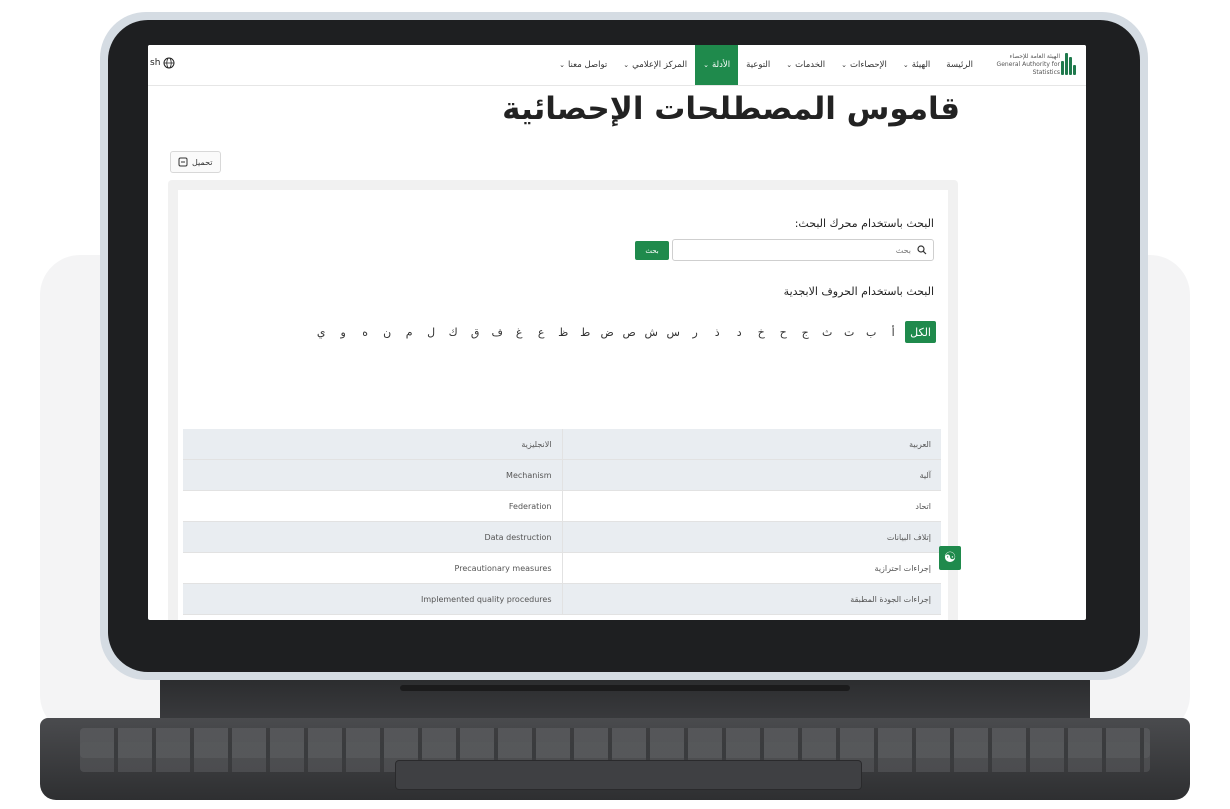 Image resolution: width=1230 pixels, height=809 pixels. Describe the element at coordinates (585, 332) in the screenshot. I see `letter-filter: ط` at that location.